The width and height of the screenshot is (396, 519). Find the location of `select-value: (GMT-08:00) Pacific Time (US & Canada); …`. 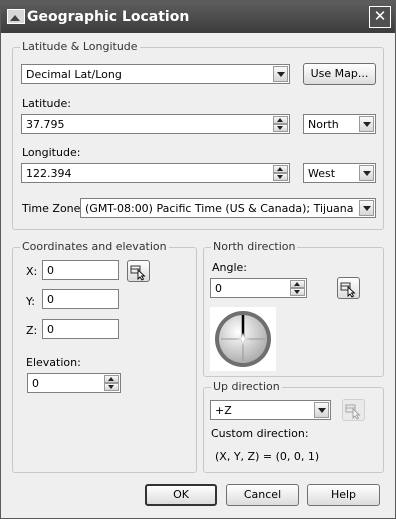

select-value: (GMT-08:00) Pacific Time (US & Canada); … is located at coordinates (219, 208).